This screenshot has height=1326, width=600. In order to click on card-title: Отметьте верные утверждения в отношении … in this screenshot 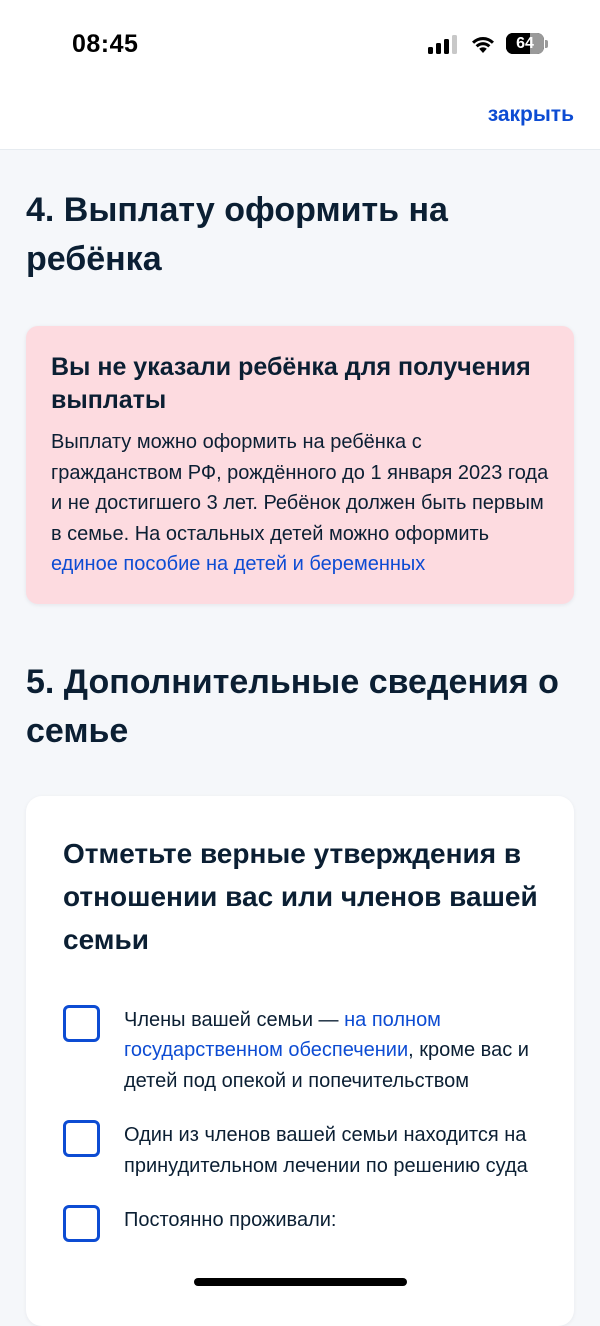, I will do `click(300, 896)`.